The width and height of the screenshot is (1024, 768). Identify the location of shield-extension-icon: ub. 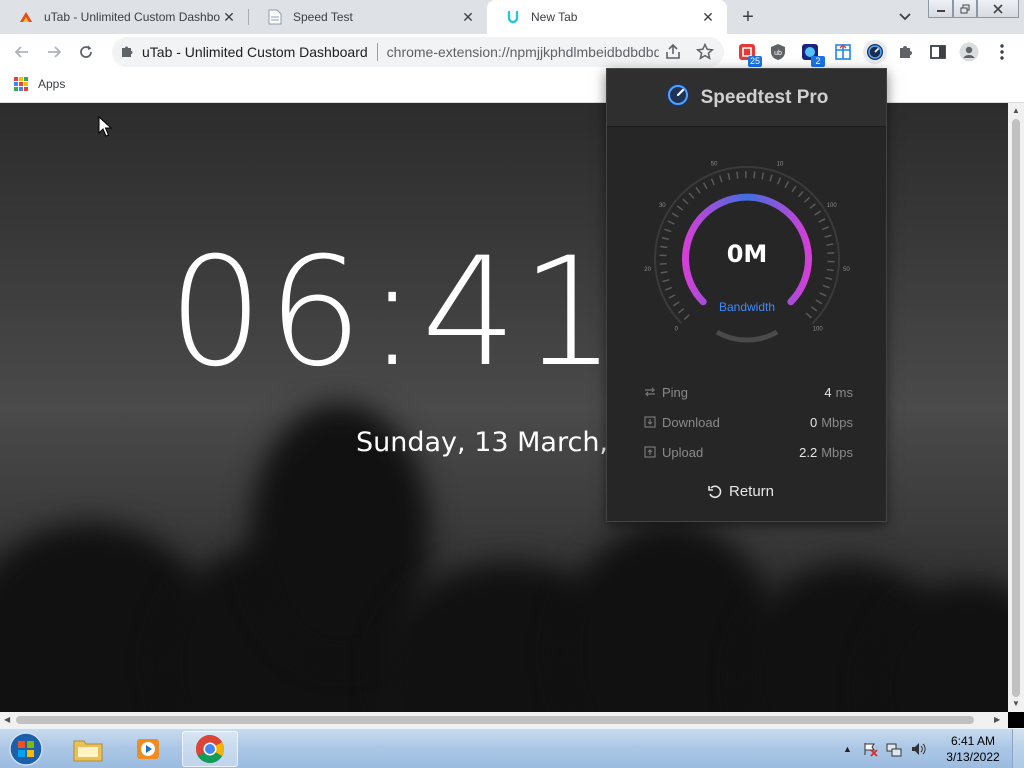
(778, 52).